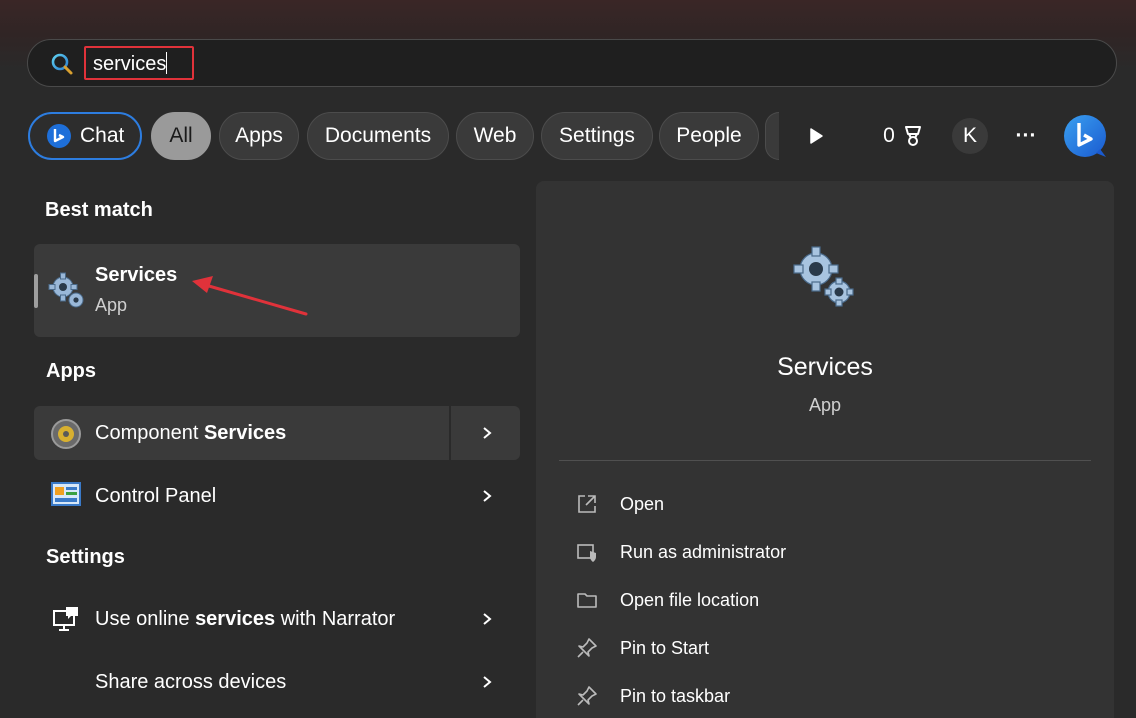 The height and width of the screenshot is (718, 1136). Describe the element at coordinates (912, 136) in the screenshot. I see `rewards-trophy-icon` at that location.